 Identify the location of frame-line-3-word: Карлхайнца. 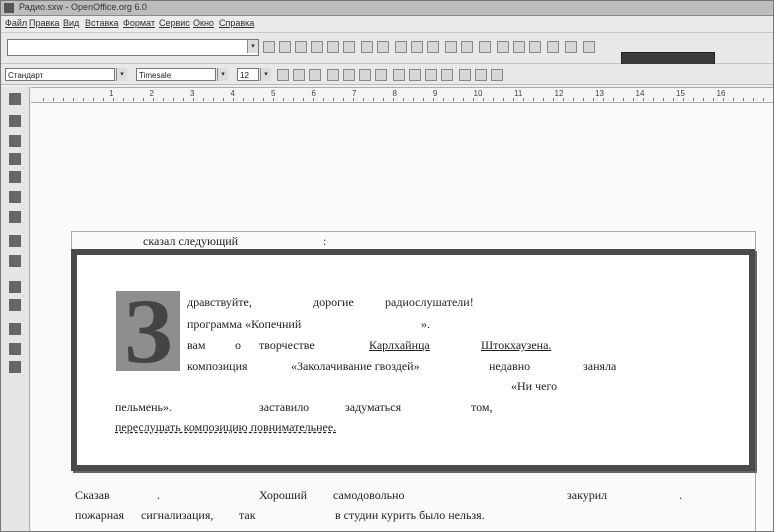
(399, 345).